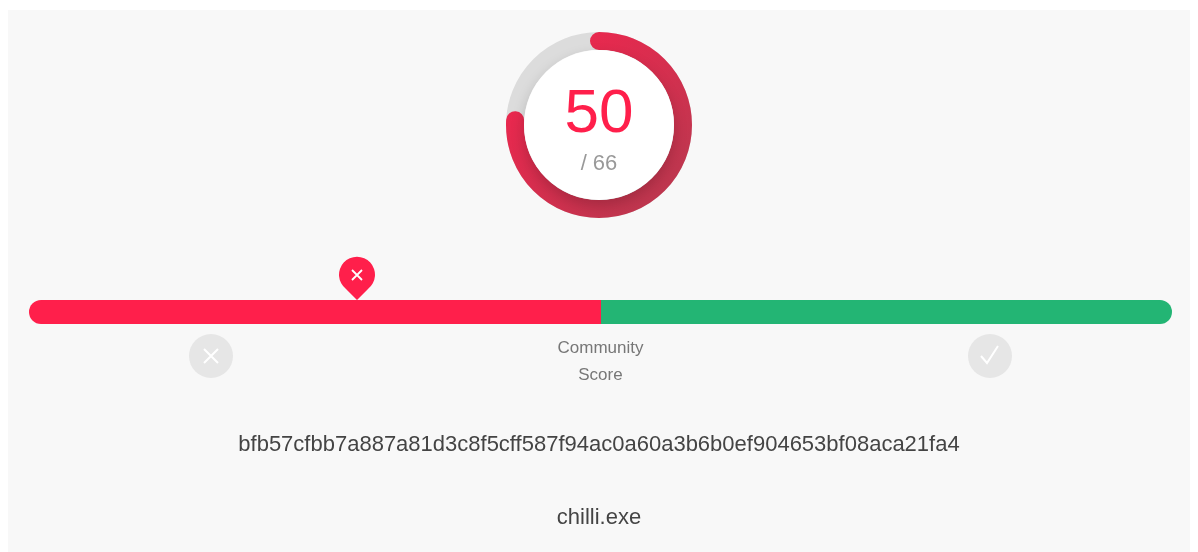 This screenshot has width=1198, height=552. Describe the element at coordinates (599, 111) in the screenshot. I see `detection-score: 50` at that location.